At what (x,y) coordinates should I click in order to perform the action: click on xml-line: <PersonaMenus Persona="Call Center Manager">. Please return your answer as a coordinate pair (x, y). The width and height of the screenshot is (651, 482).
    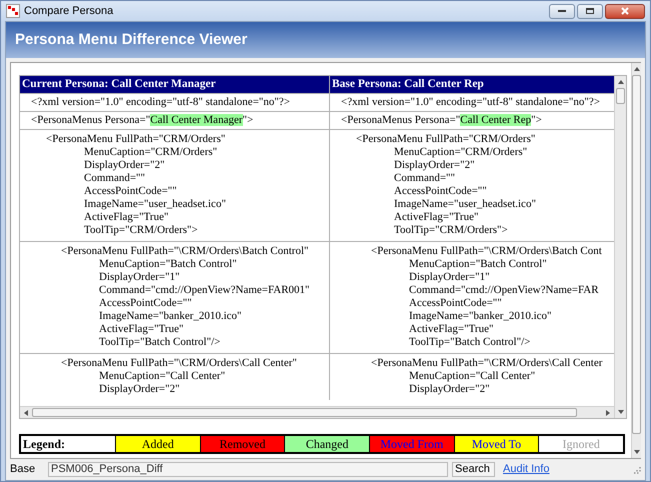
    Looking at the image, I should click on (142, 120).